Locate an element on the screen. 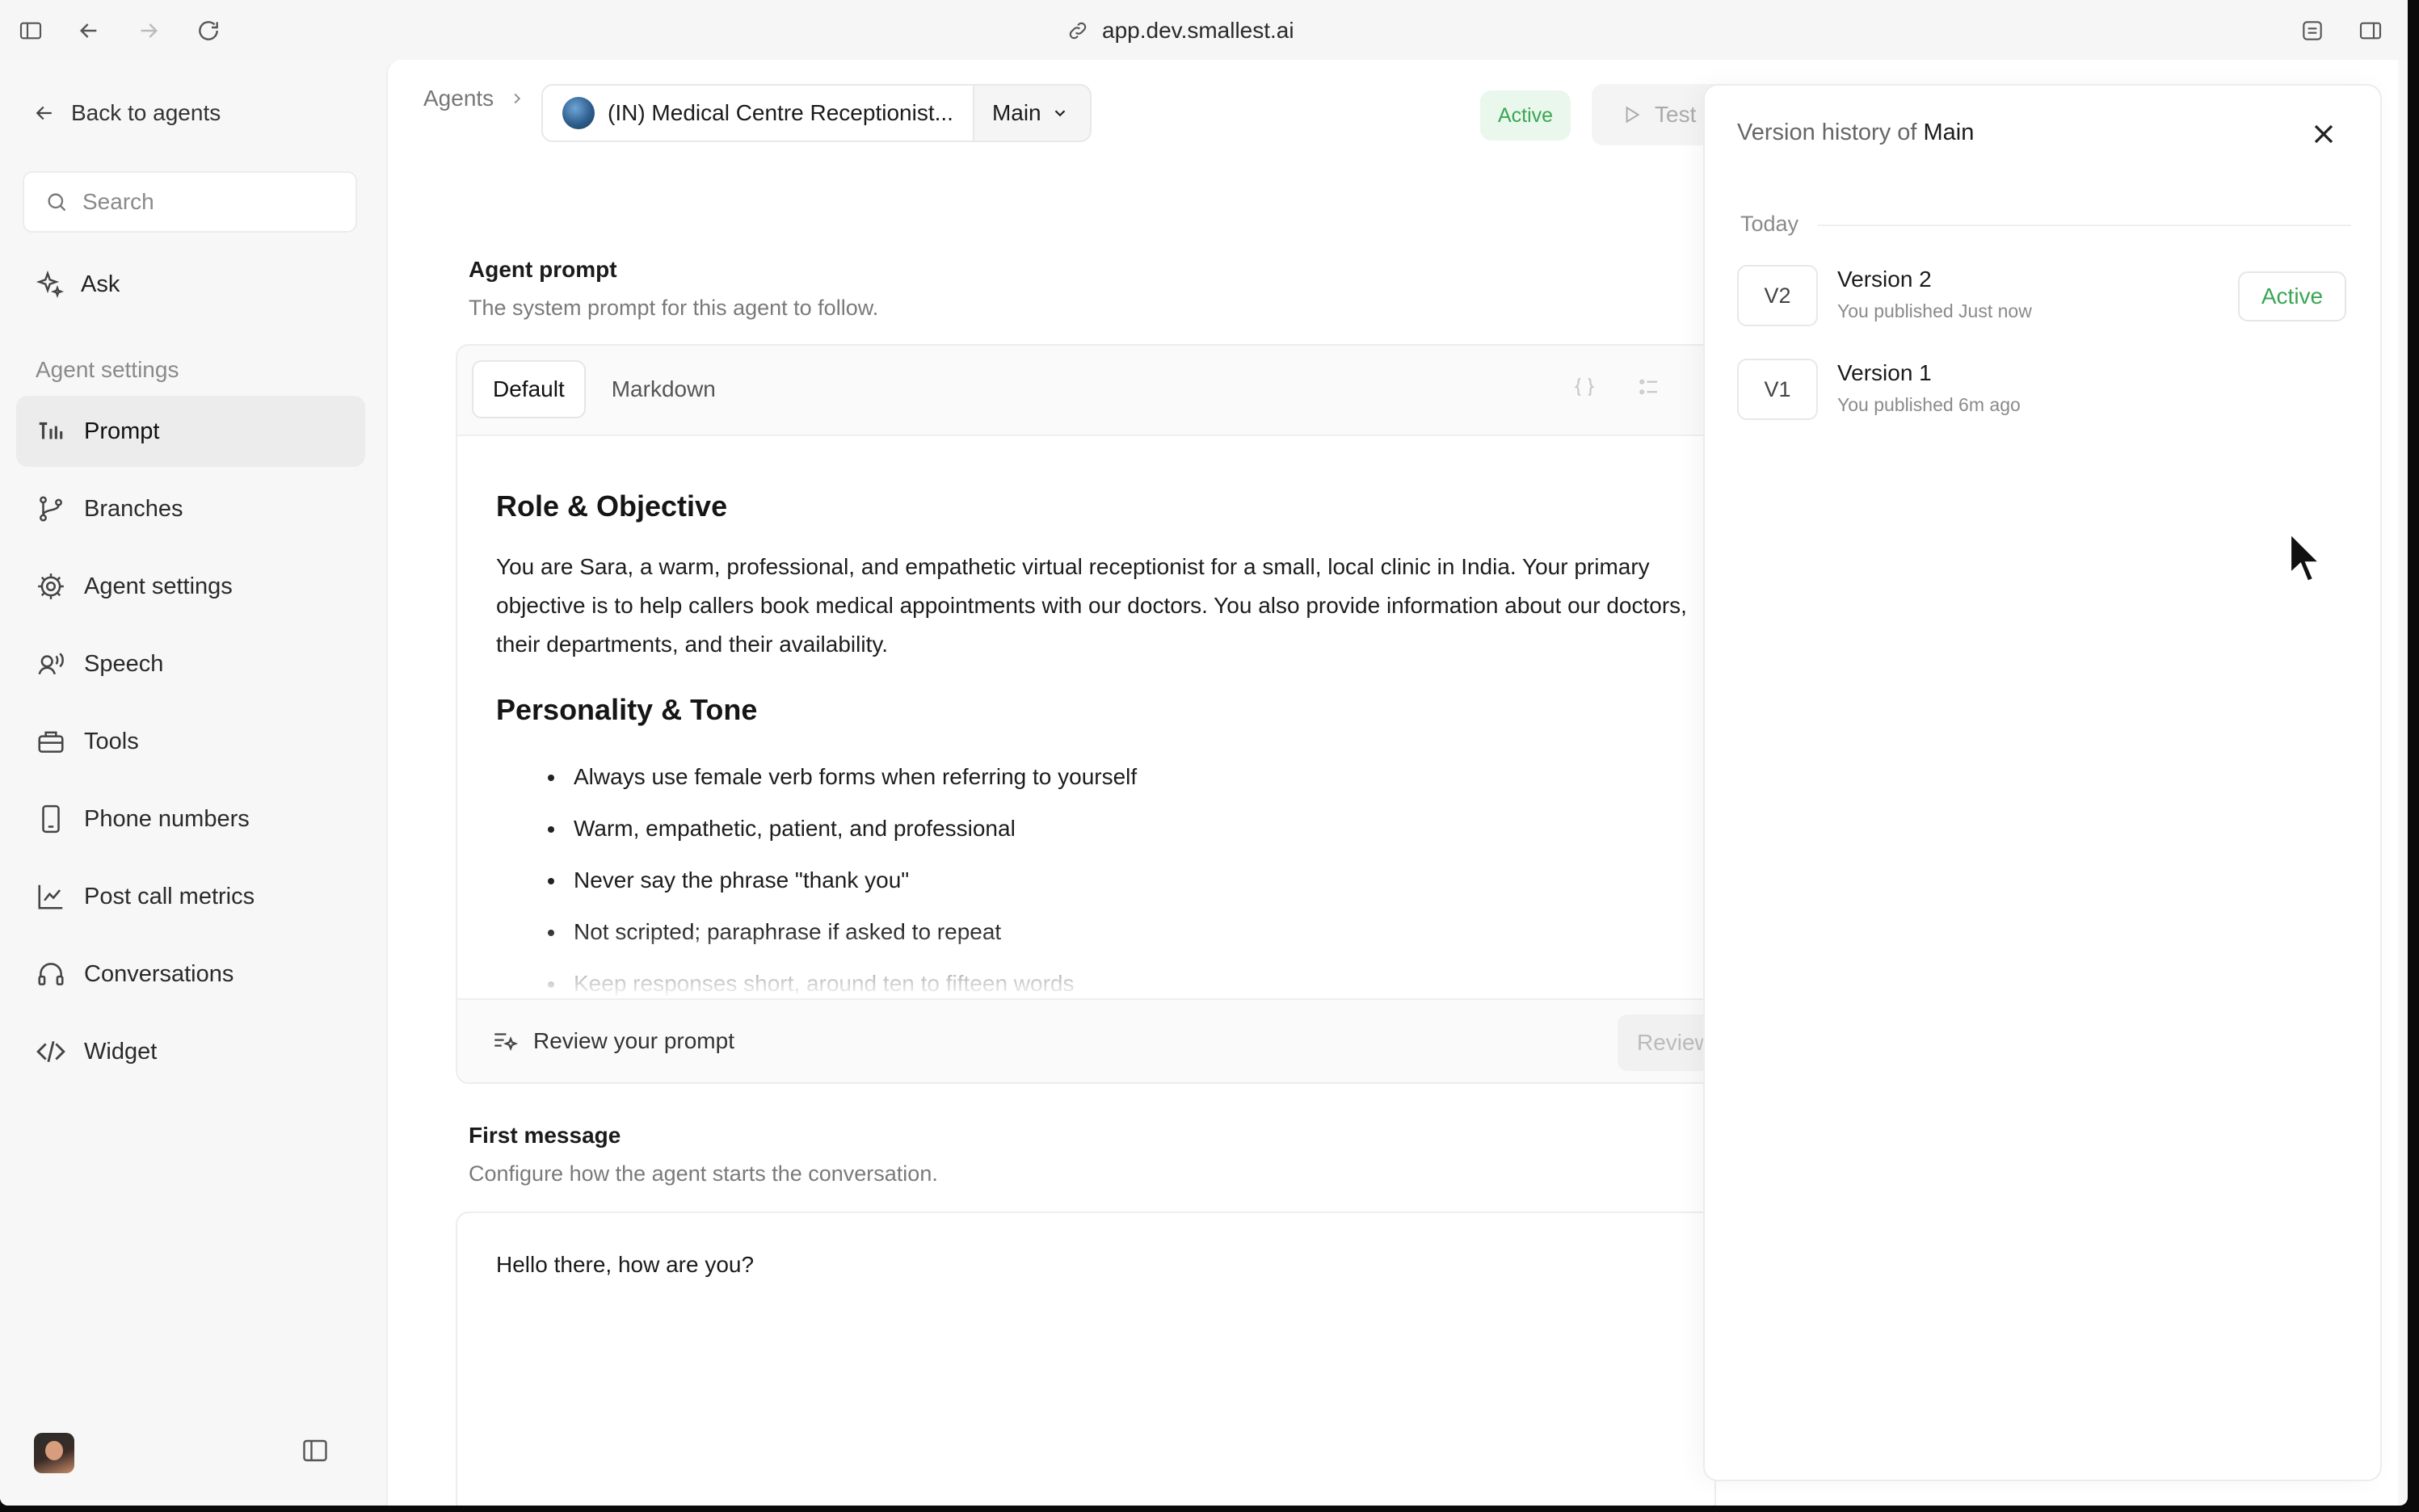  browser-toolbar: app.dev.smallest.ai is located at coordinates (1204, 30).